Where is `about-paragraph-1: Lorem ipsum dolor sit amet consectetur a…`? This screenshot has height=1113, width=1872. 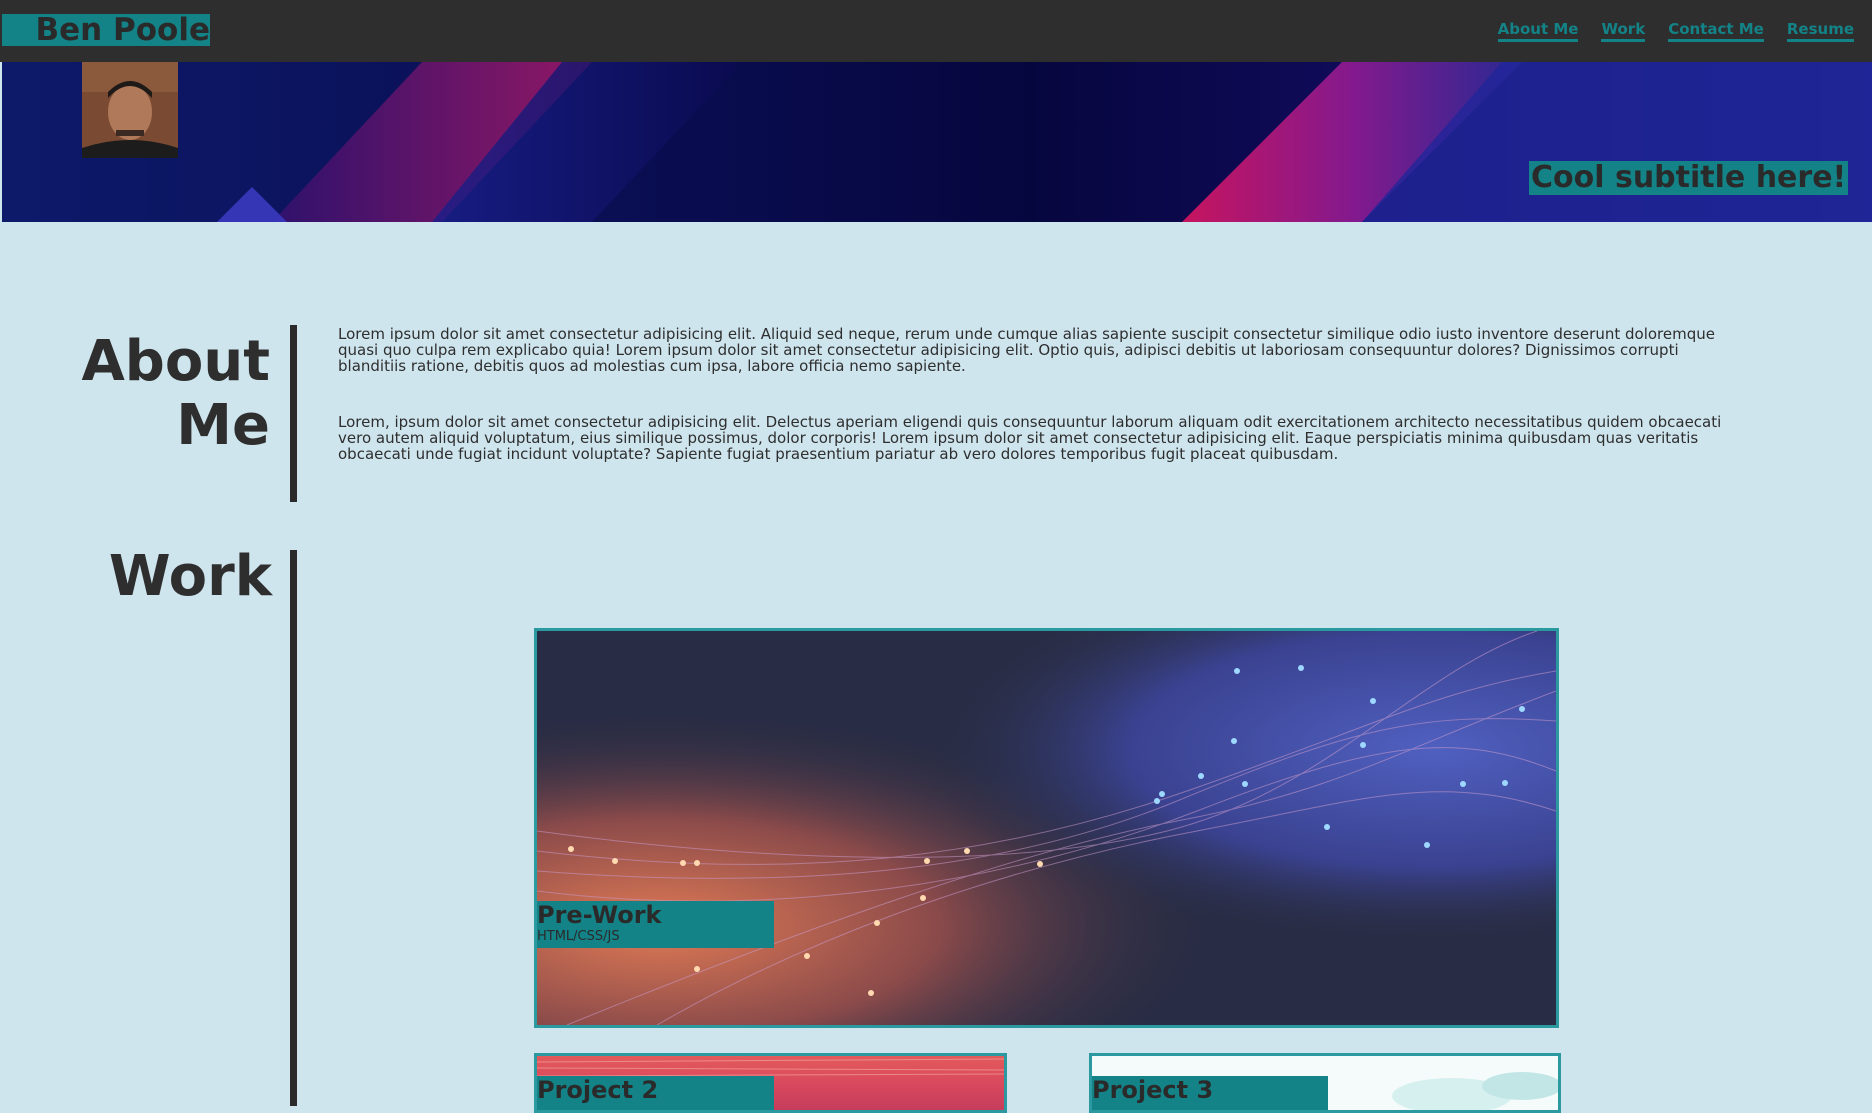 about-paragraph-1: Lorem ipsum dolor sit amet consectetur a… is located at coordinates (1026, 350).